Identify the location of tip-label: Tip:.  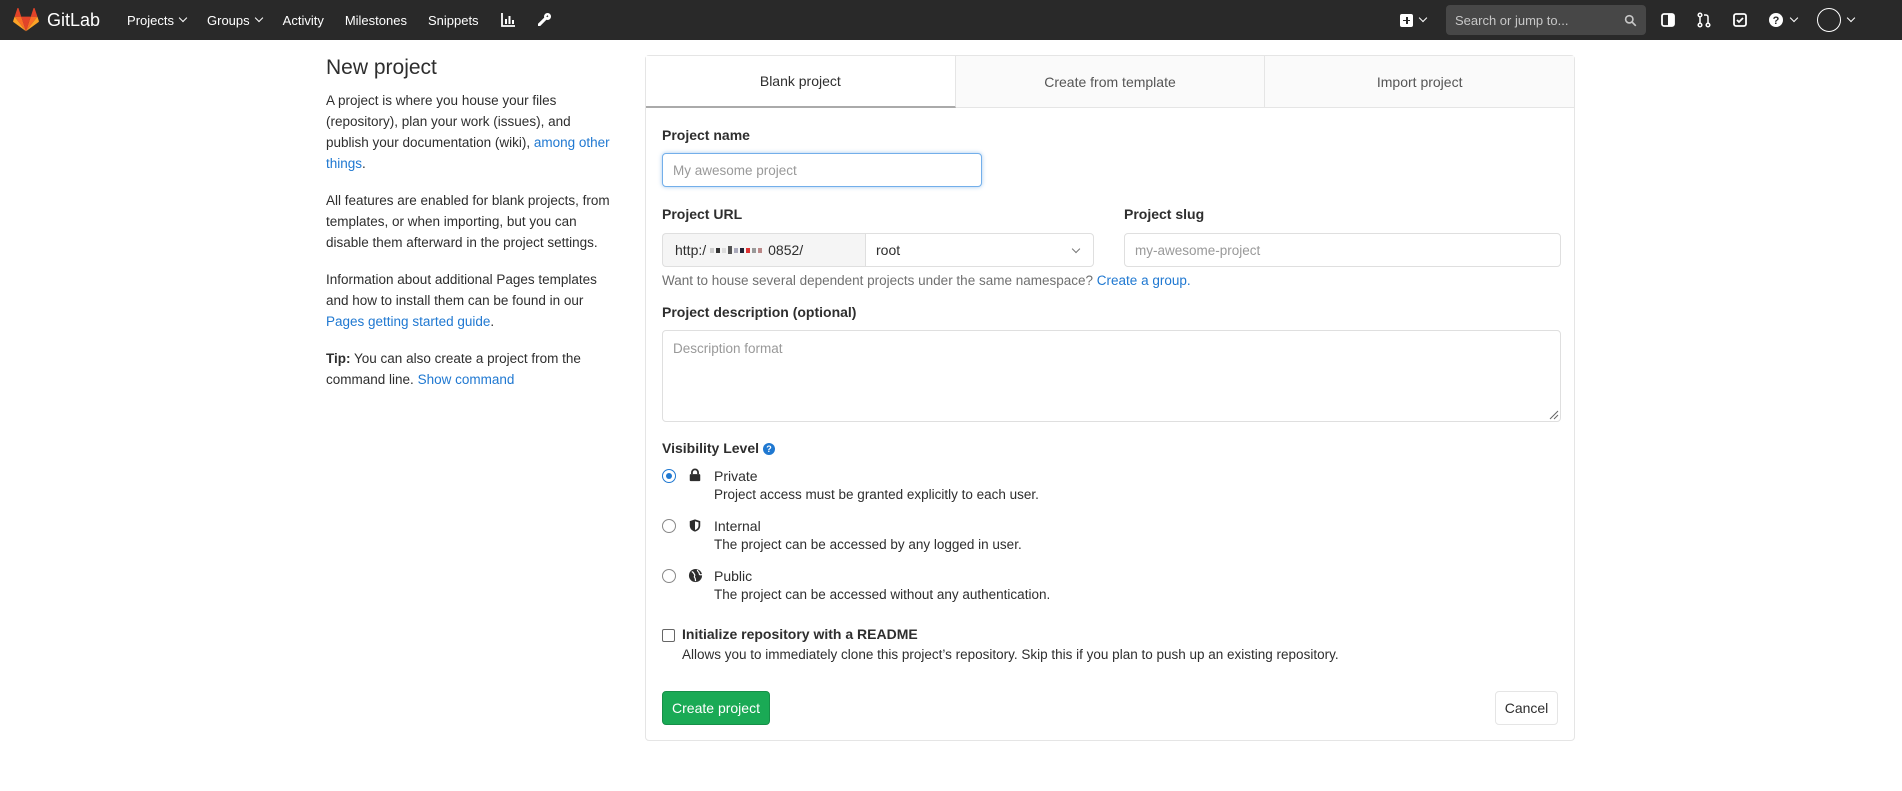
(338, 358).